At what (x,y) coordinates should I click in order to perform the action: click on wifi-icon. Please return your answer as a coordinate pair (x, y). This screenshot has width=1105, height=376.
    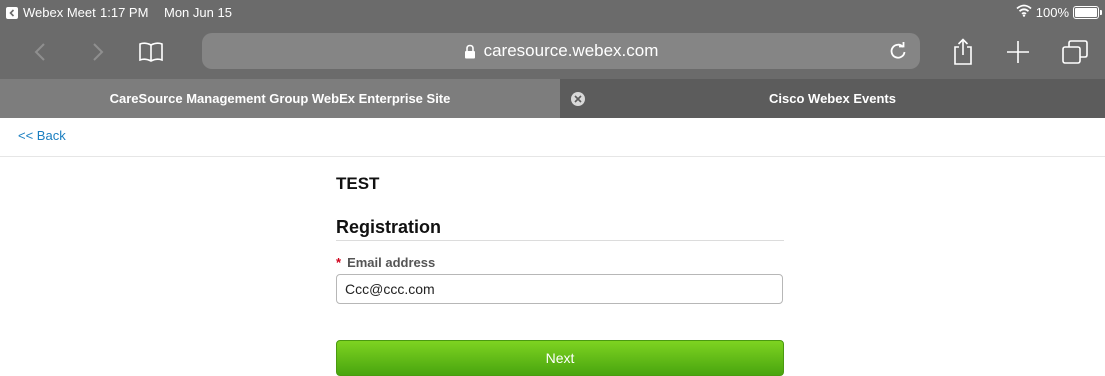
    Looking at the image, I should click on (1024, 12).